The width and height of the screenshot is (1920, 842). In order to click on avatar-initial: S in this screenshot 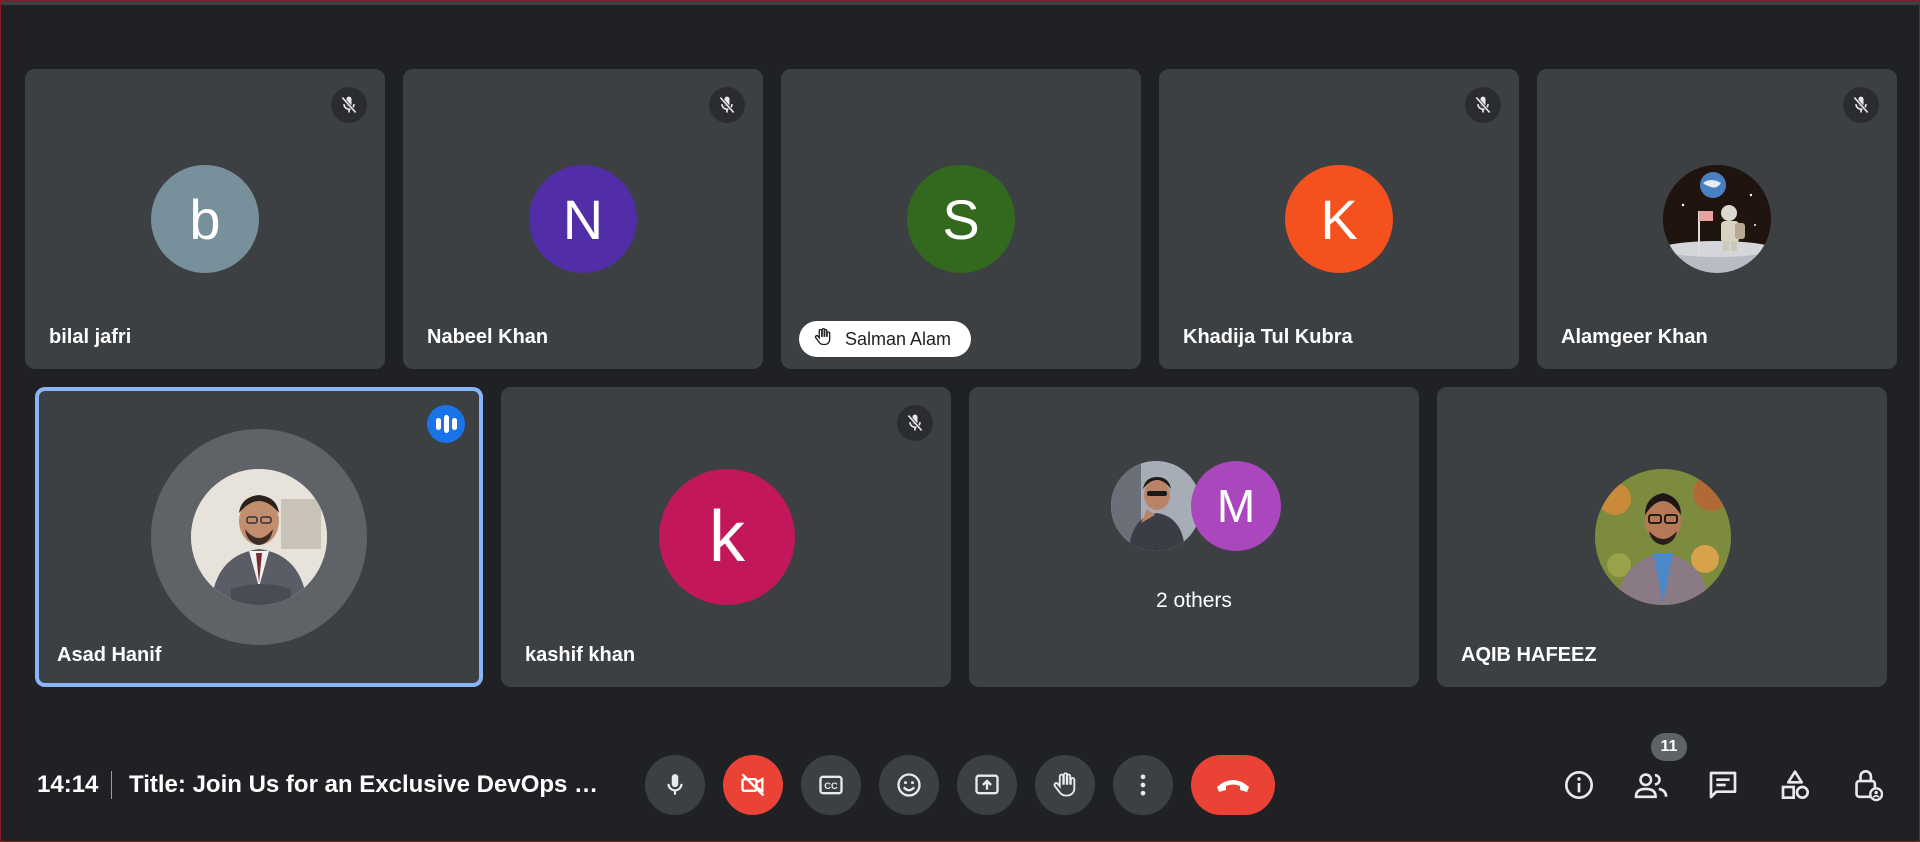, I will do `click(961, 219)`.